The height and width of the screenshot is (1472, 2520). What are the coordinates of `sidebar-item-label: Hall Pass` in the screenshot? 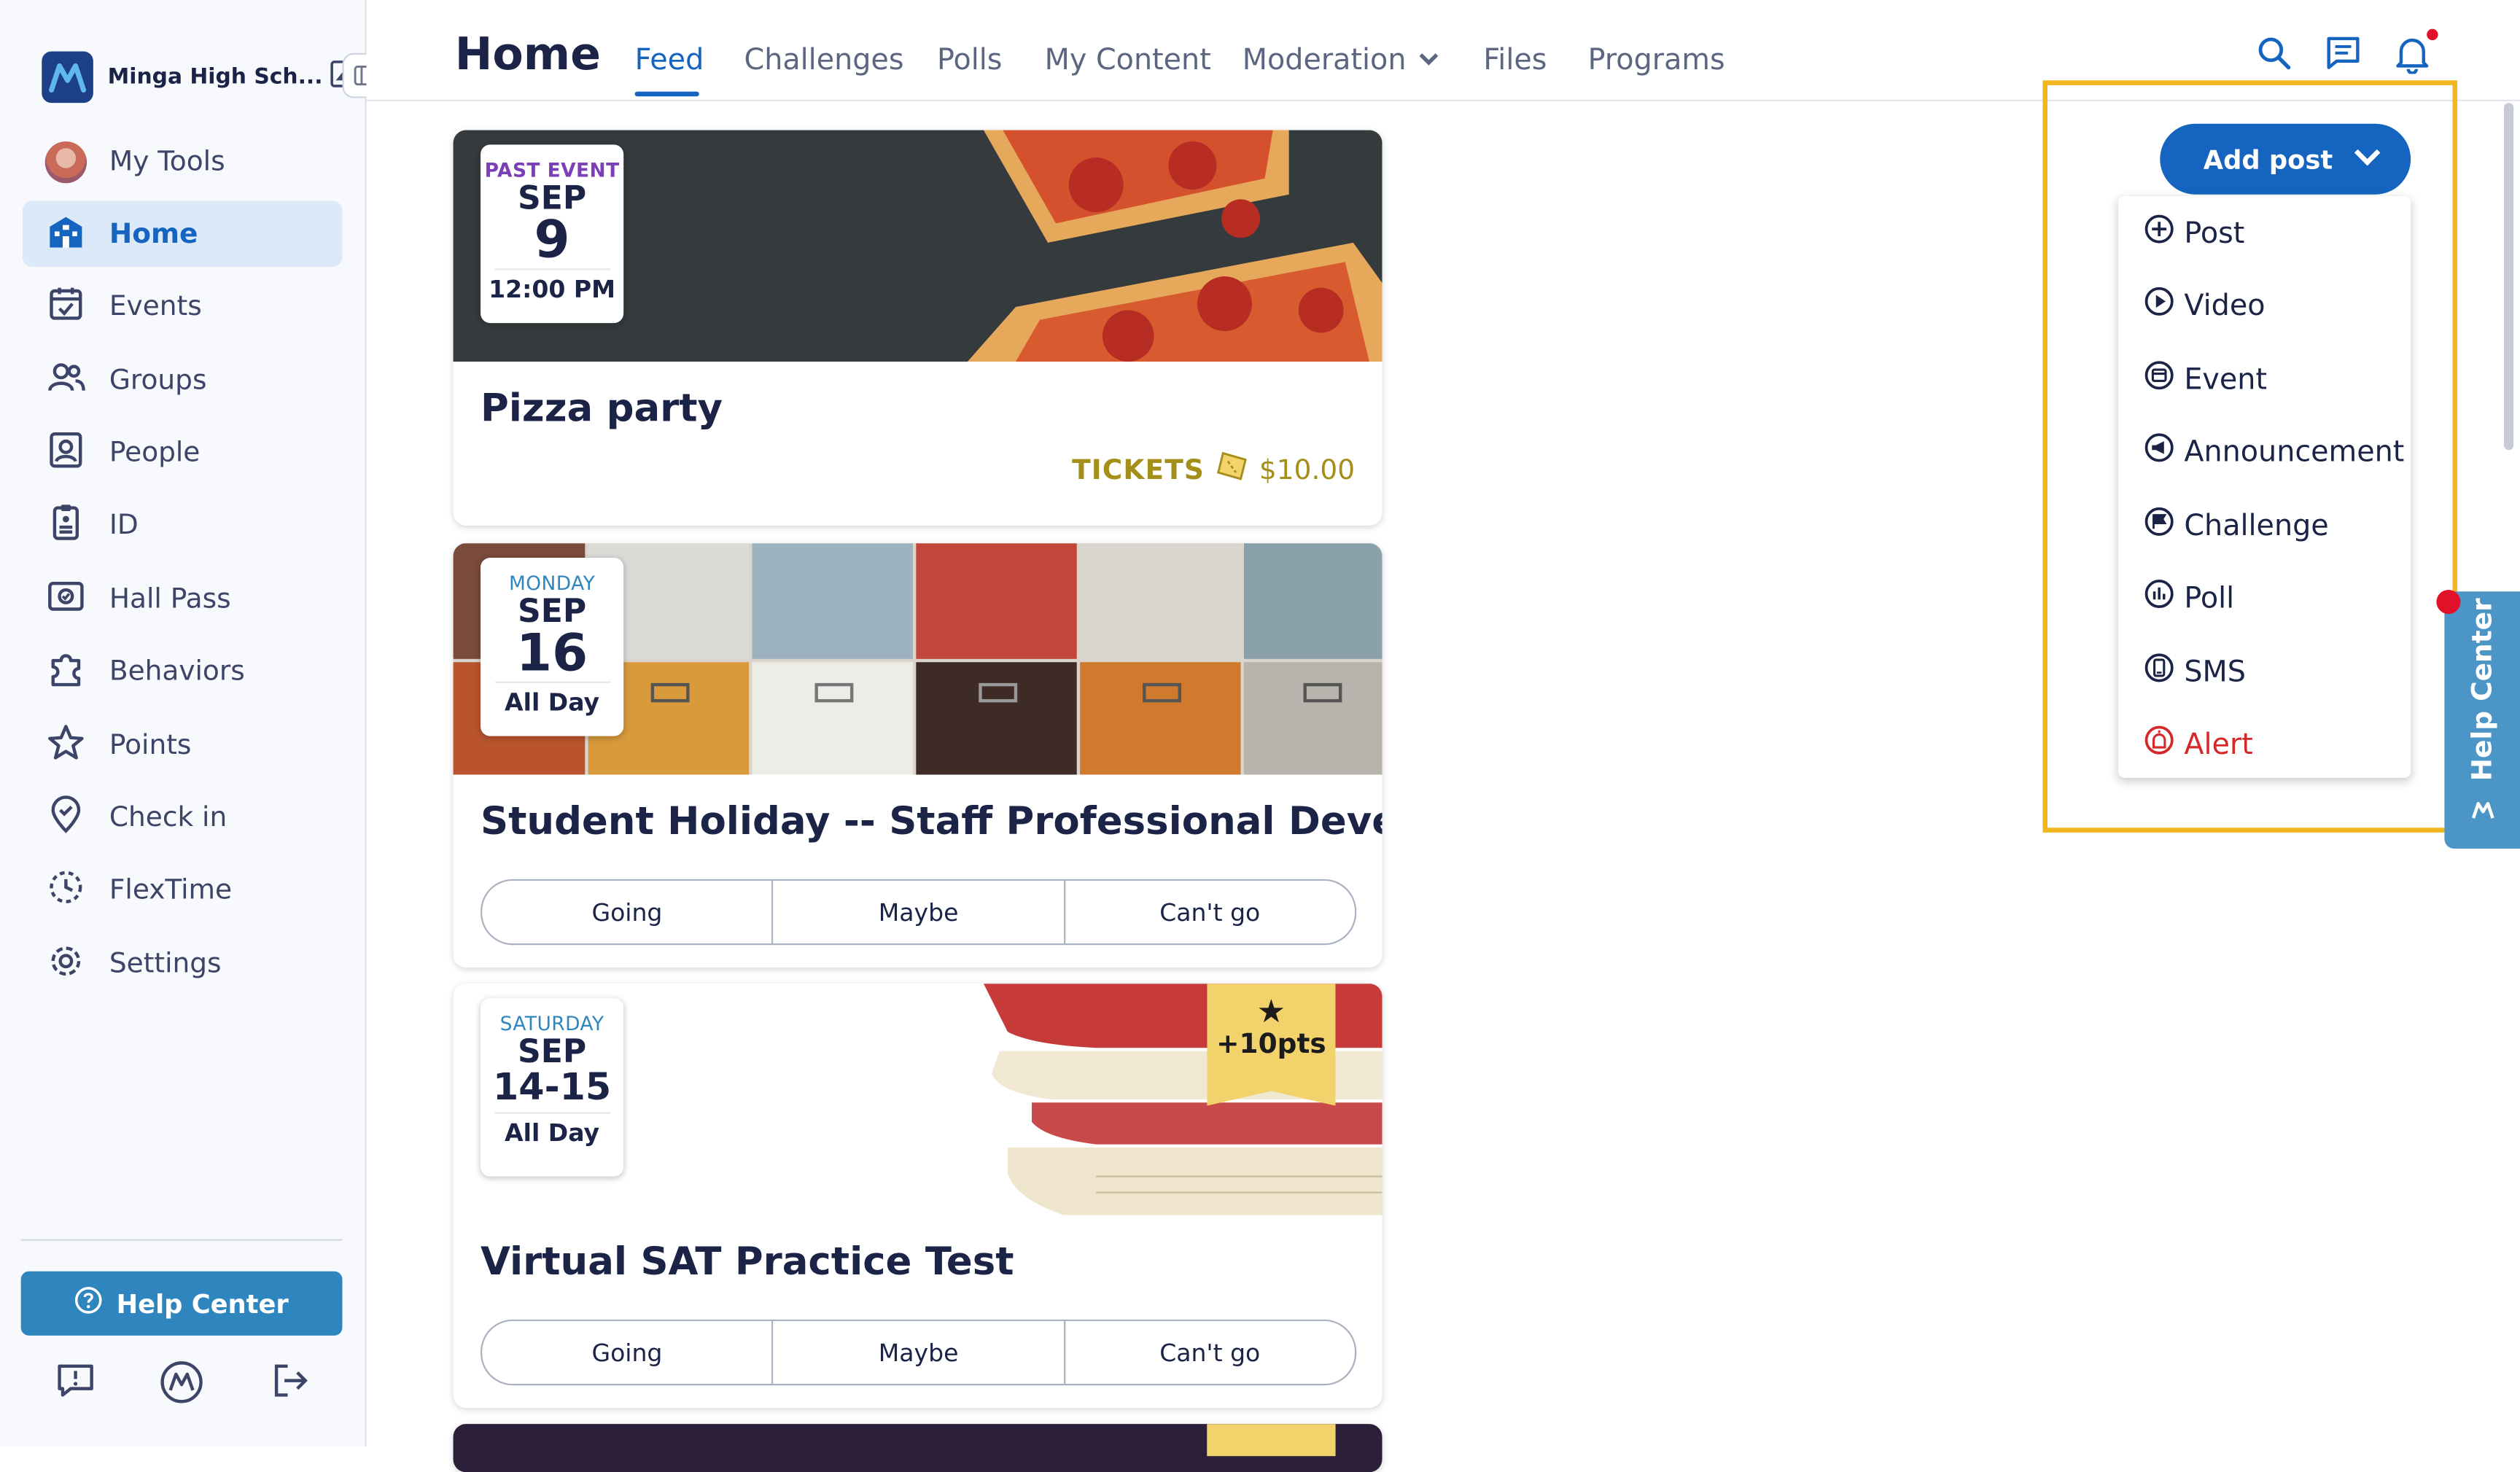 It's located at (170, 599).